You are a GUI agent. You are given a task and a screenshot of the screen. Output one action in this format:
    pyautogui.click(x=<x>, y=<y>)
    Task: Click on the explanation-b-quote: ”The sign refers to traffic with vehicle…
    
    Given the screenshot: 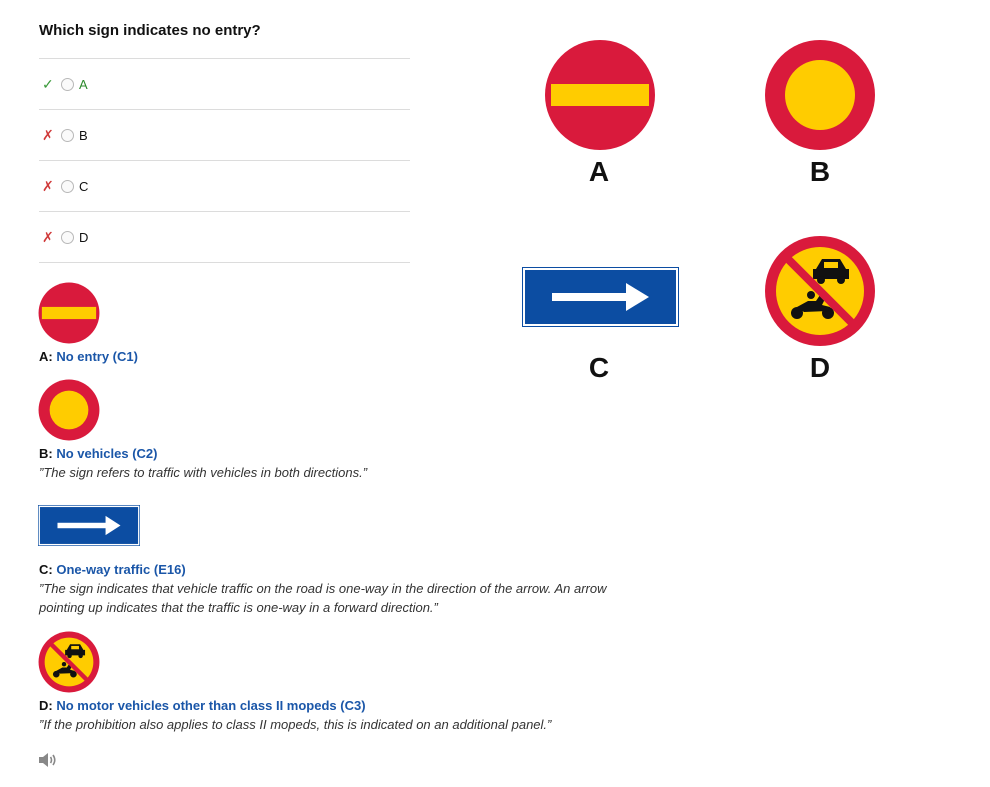 What is the action you would take?
    pyautogui.click(x=203, y=472)
    